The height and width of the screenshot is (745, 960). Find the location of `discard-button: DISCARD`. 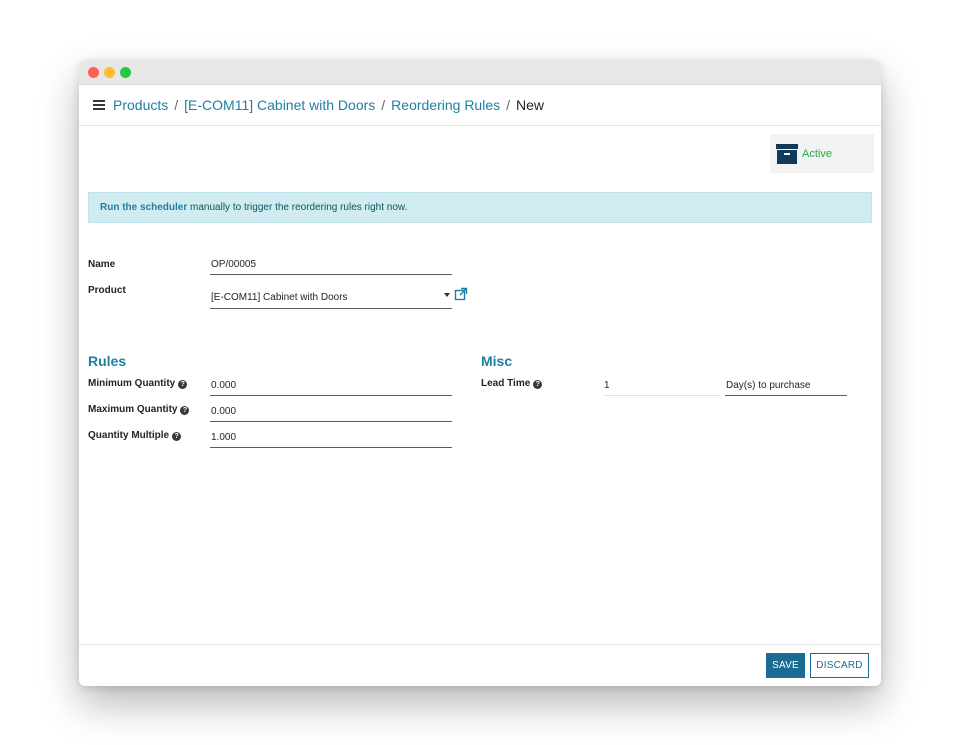

discard-button: DISCARD is located at coordinates (839, 665).